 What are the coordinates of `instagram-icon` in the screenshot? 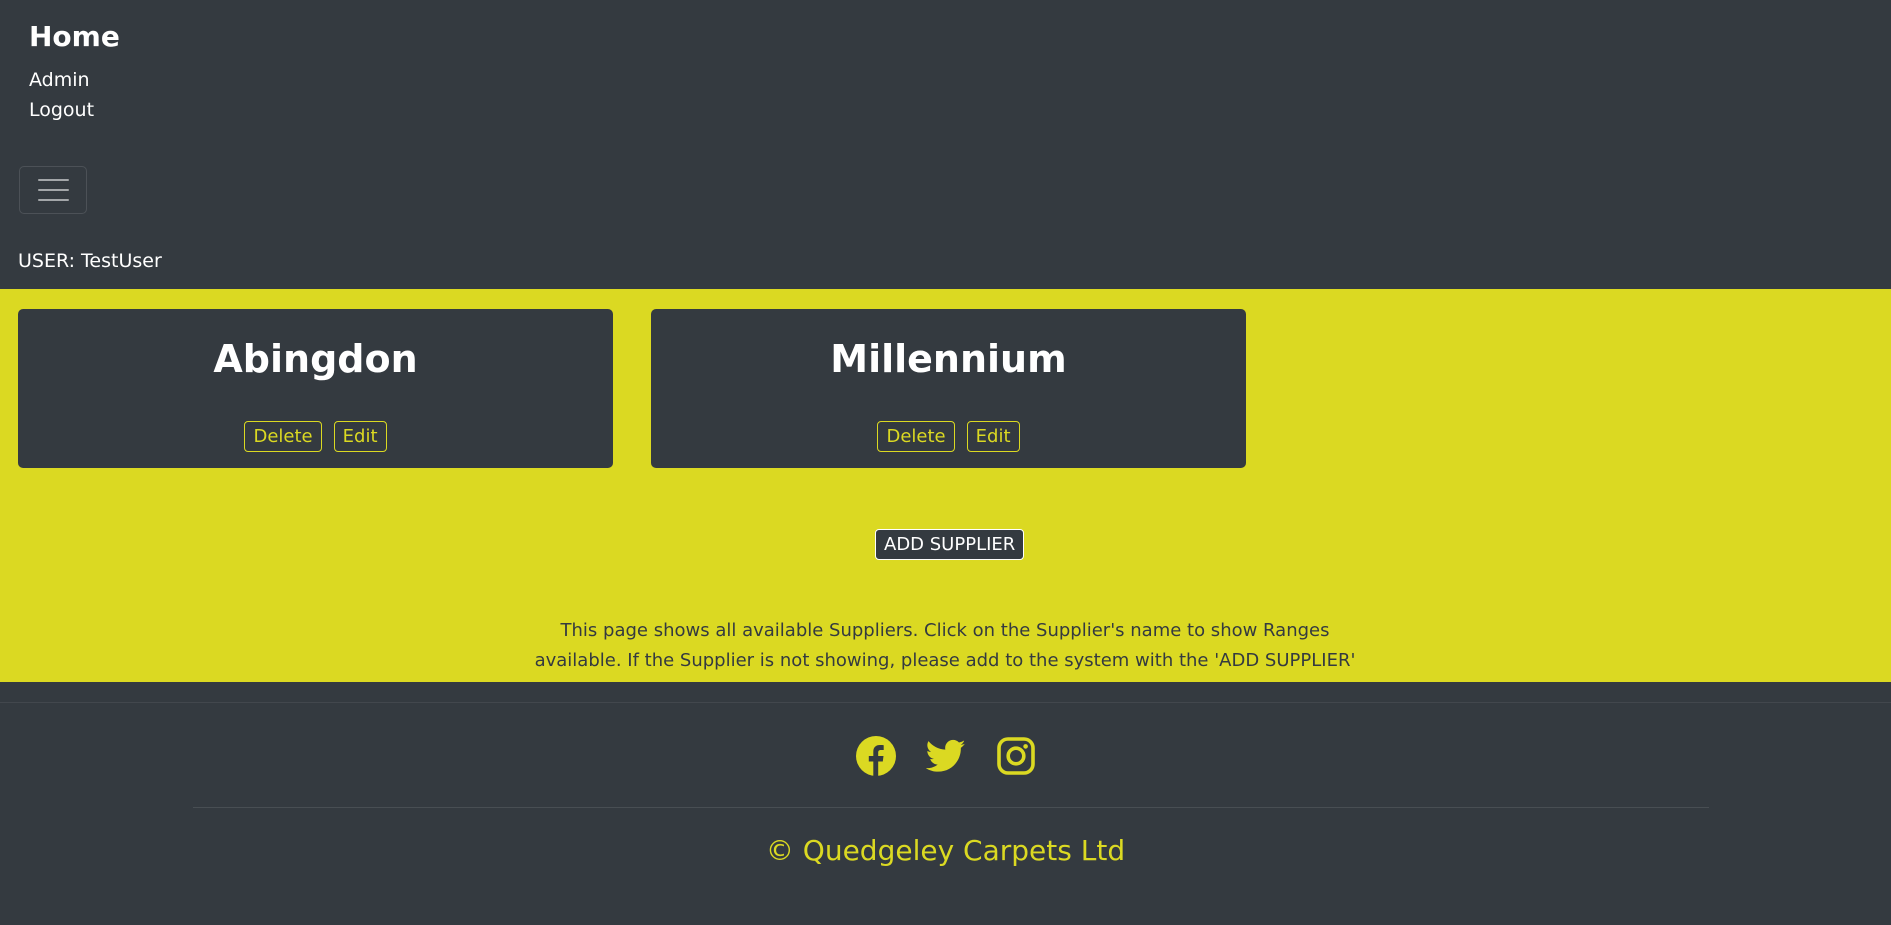 It's located at (1016, 756).